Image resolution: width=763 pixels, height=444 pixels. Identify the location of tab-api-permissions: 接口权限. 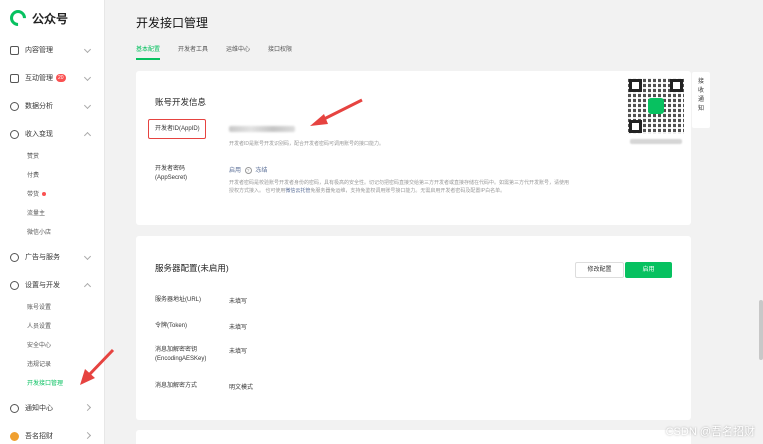
(280, 52).